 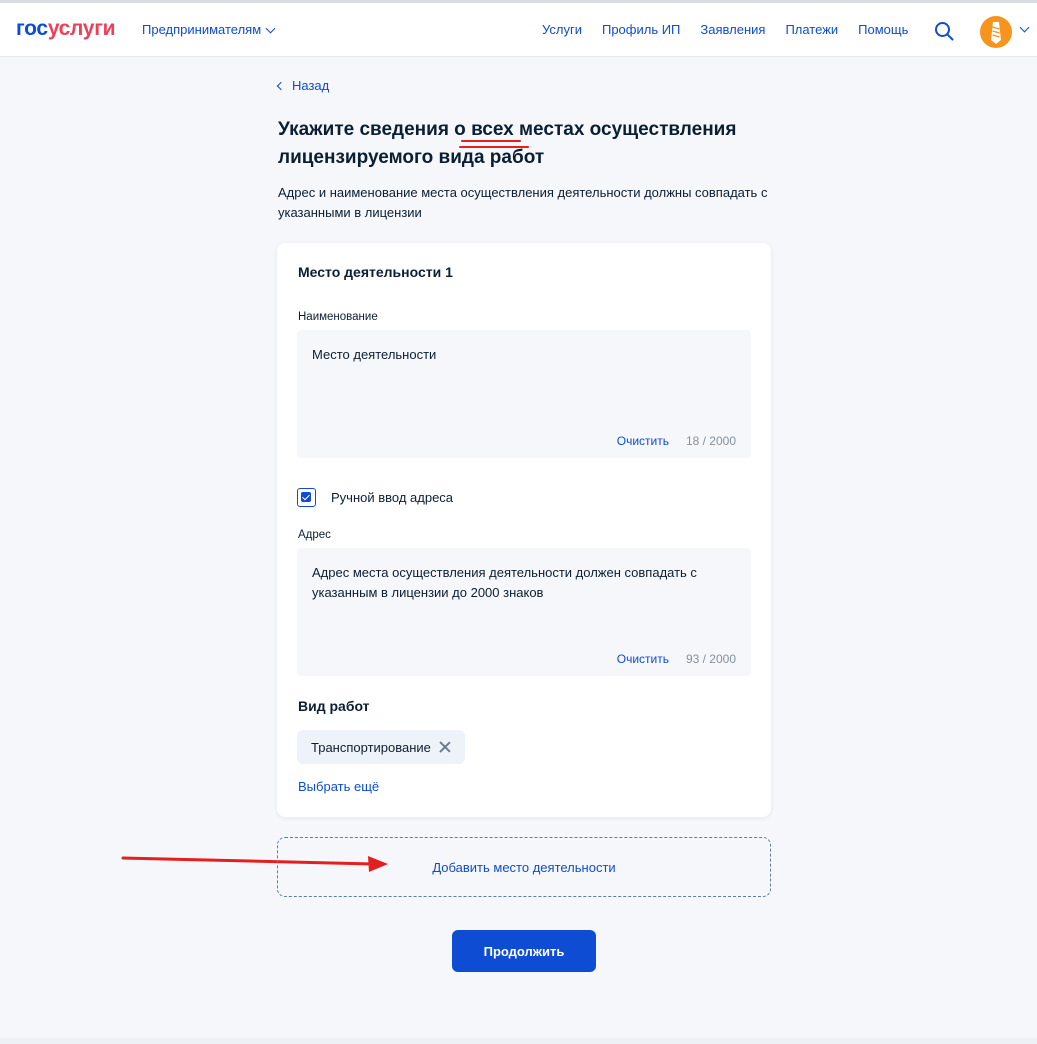 I want to click on address-clear-button: Очистить, so click(x=643, y=659).